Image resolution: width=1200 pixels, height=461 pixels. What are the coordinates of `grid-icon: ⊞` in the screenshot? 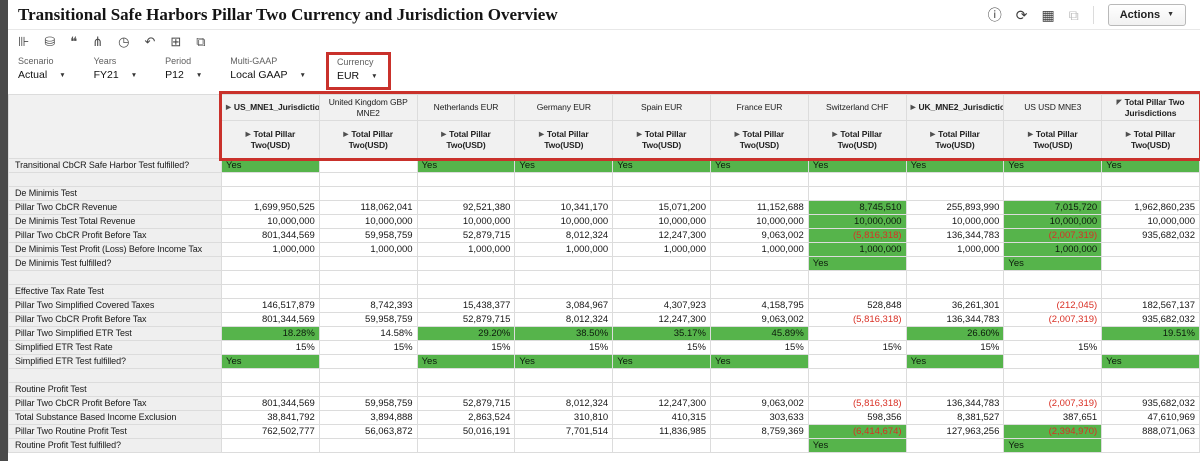 It's located at (175, 41).